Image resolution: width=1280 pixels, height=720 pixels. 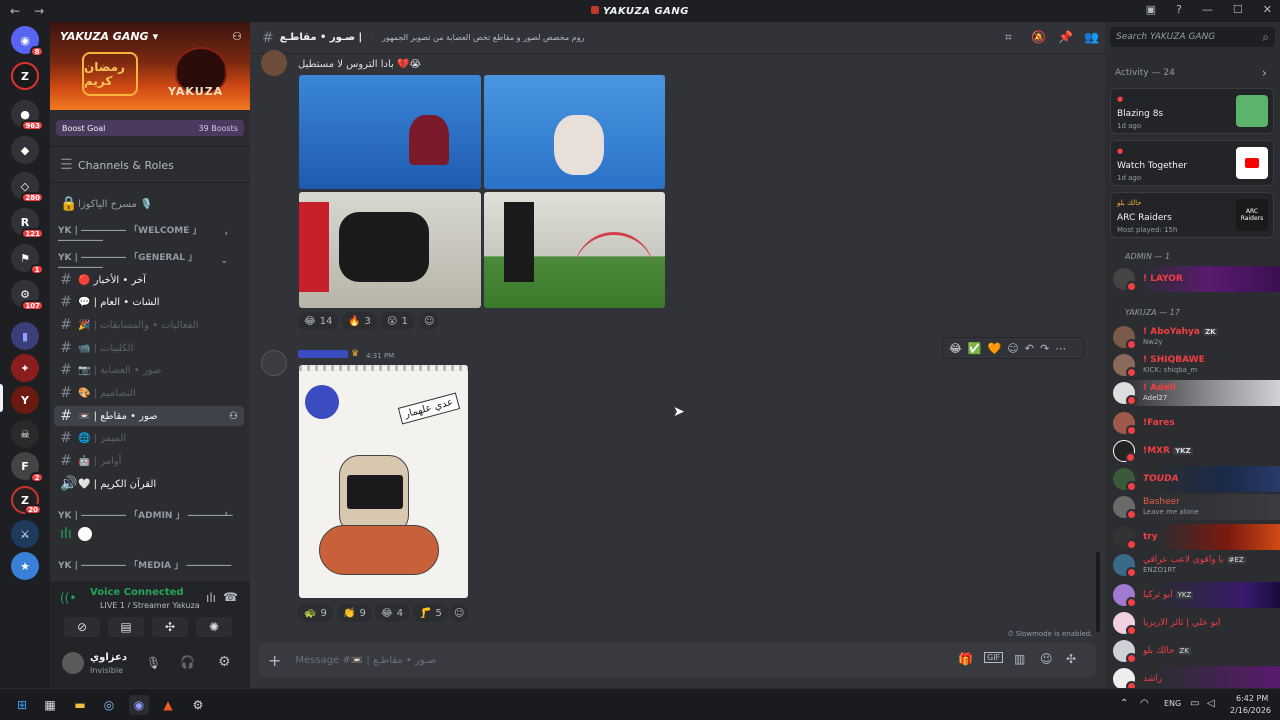 What do you see at coordinates (1192, 595) in the screenshot?
I see `member-abu-turkia: ابو تركيا YKZ` at bounding box center [1192, 595].